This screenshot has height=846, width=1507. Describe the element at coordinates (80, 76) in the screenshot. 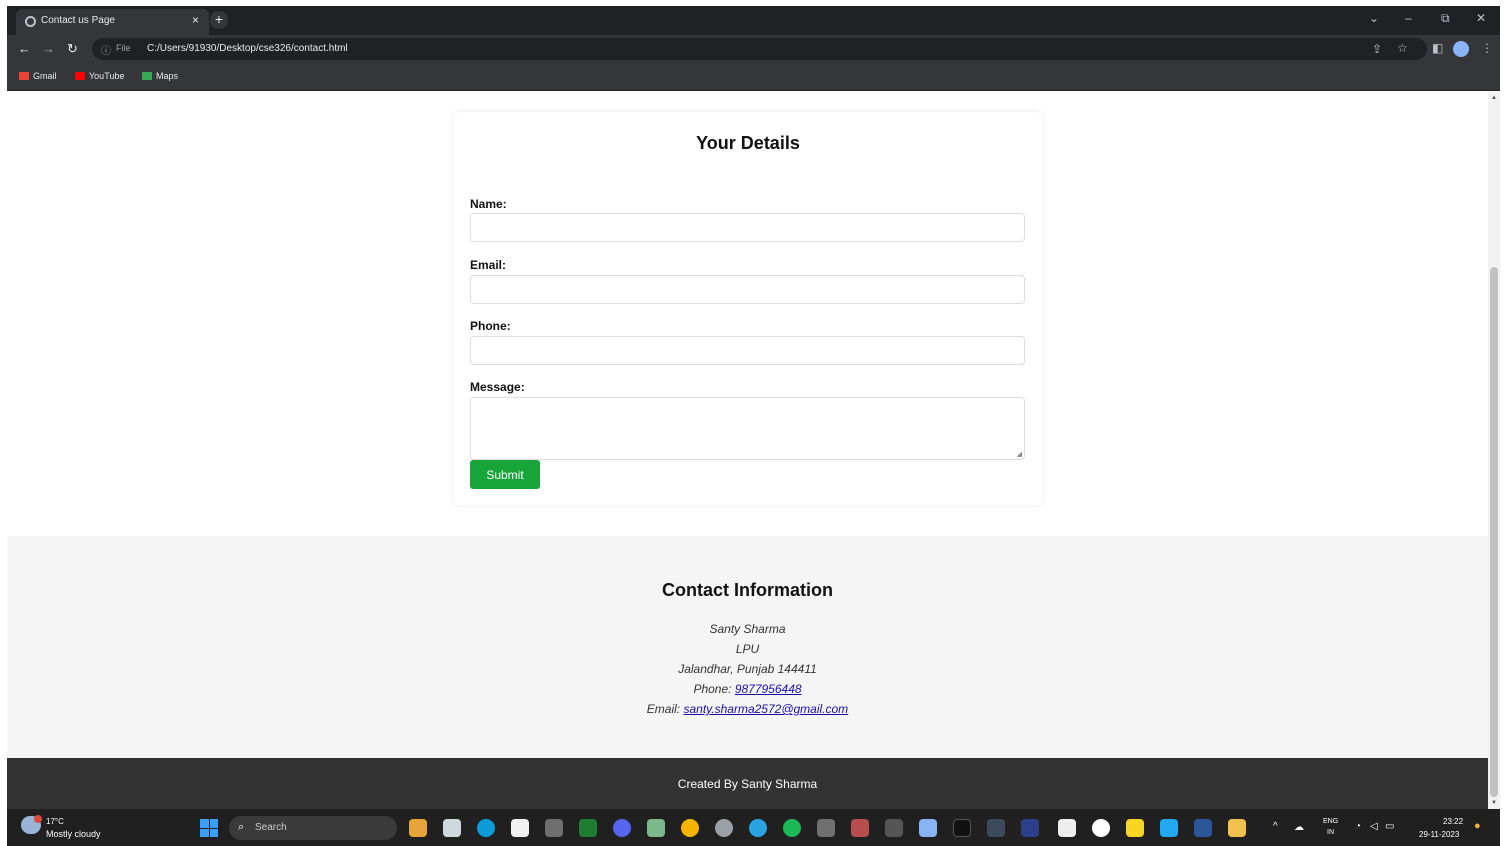

I see `youtube-icon` at that location.